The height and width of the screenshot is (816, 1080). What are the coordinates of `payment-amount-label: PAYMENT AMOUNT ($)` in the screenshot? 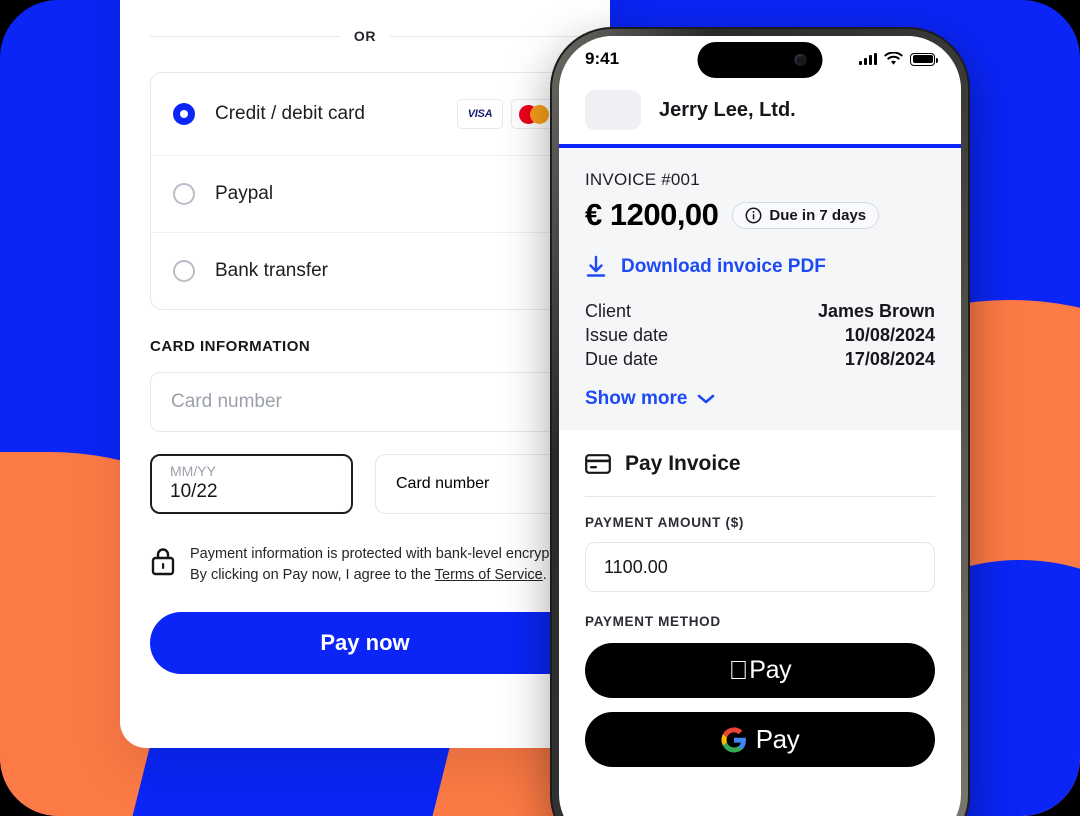 It's located at (665, 522).